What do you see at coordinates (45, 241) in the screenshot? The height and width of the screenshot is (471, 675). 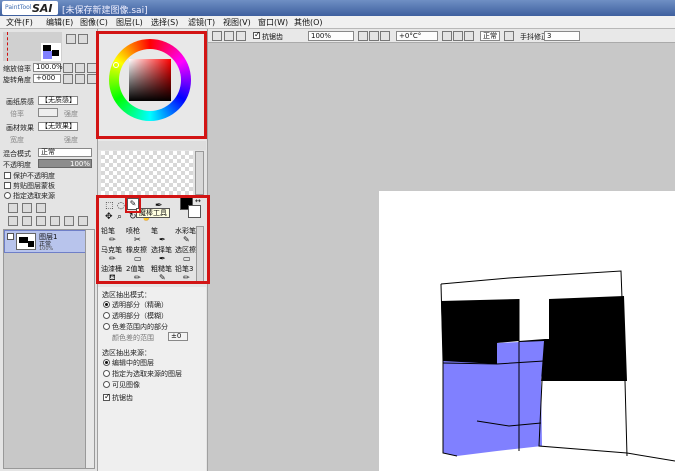 I see `layer-row: 图层1 正常 100%` at bounding box center [45, 241].